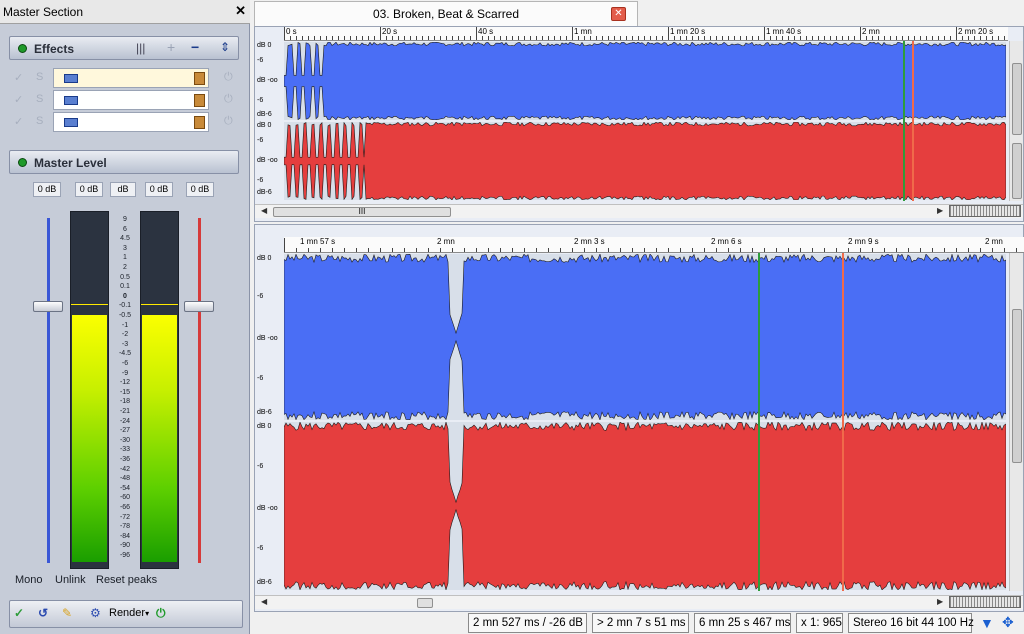  Describe the element at coordinates (446, 13) in the screenshot. I see `document-tab: 03. Broken, Beat & Scarred ✕` at that location.